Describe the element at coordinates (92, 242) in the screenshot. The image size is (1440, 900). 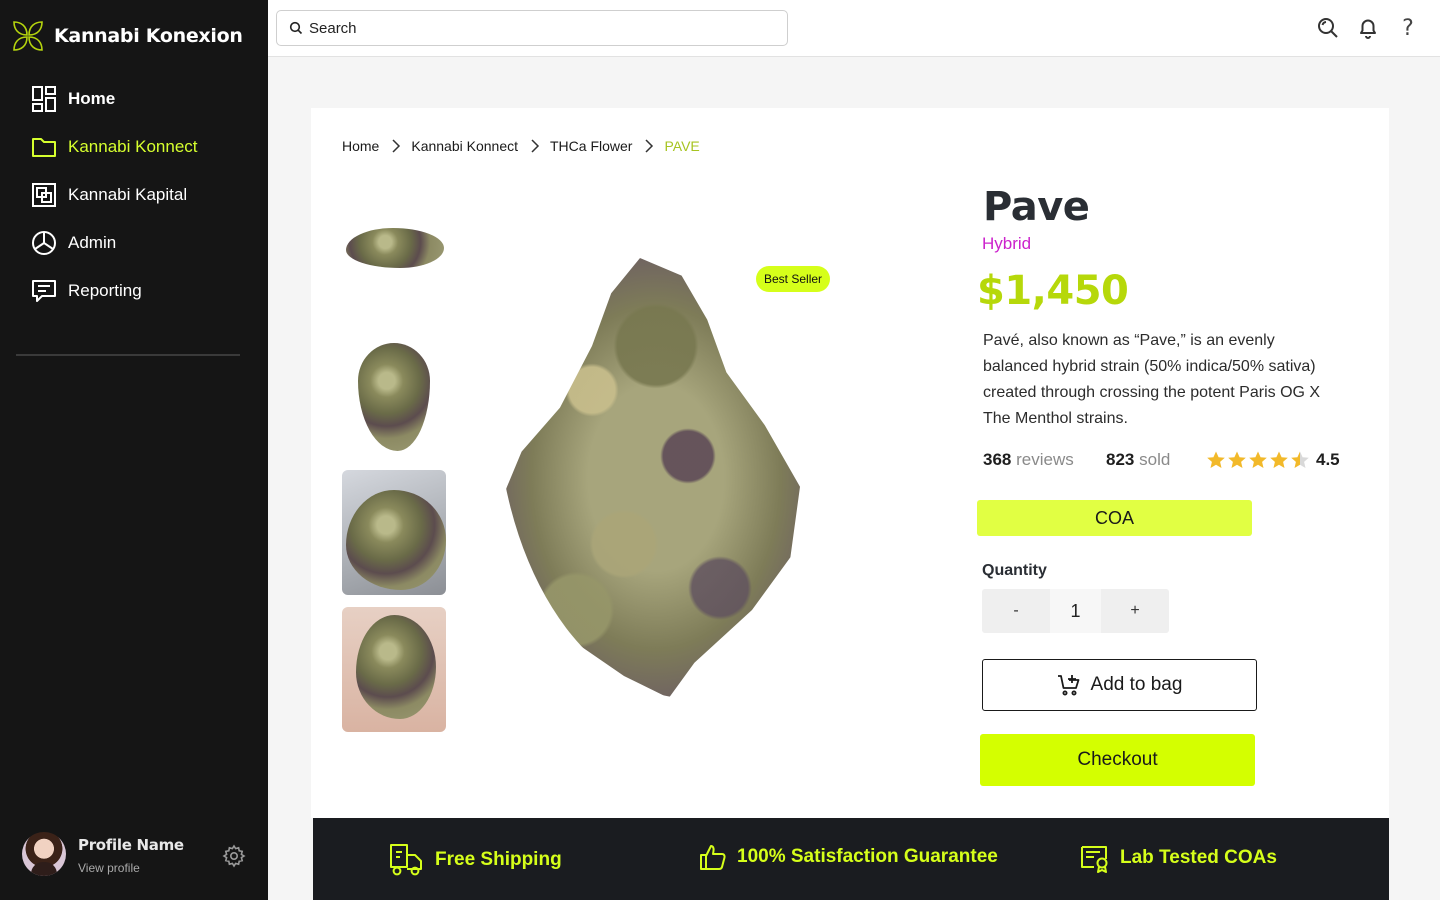
I see `sidebar-item-label: Admin` at that location.